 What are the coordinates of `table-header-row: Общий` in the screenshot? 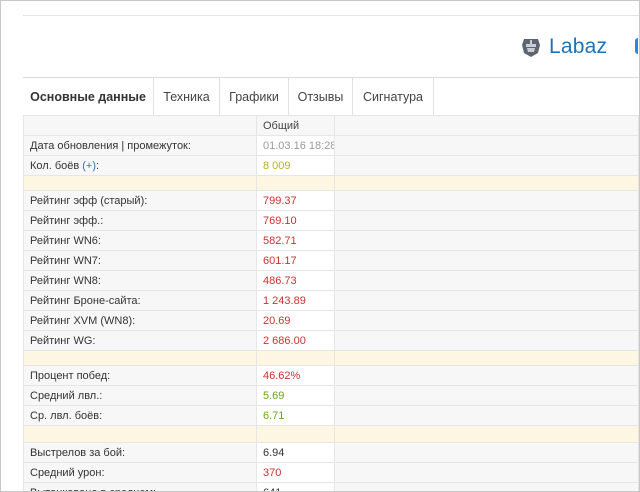 It's located at (331, 125).